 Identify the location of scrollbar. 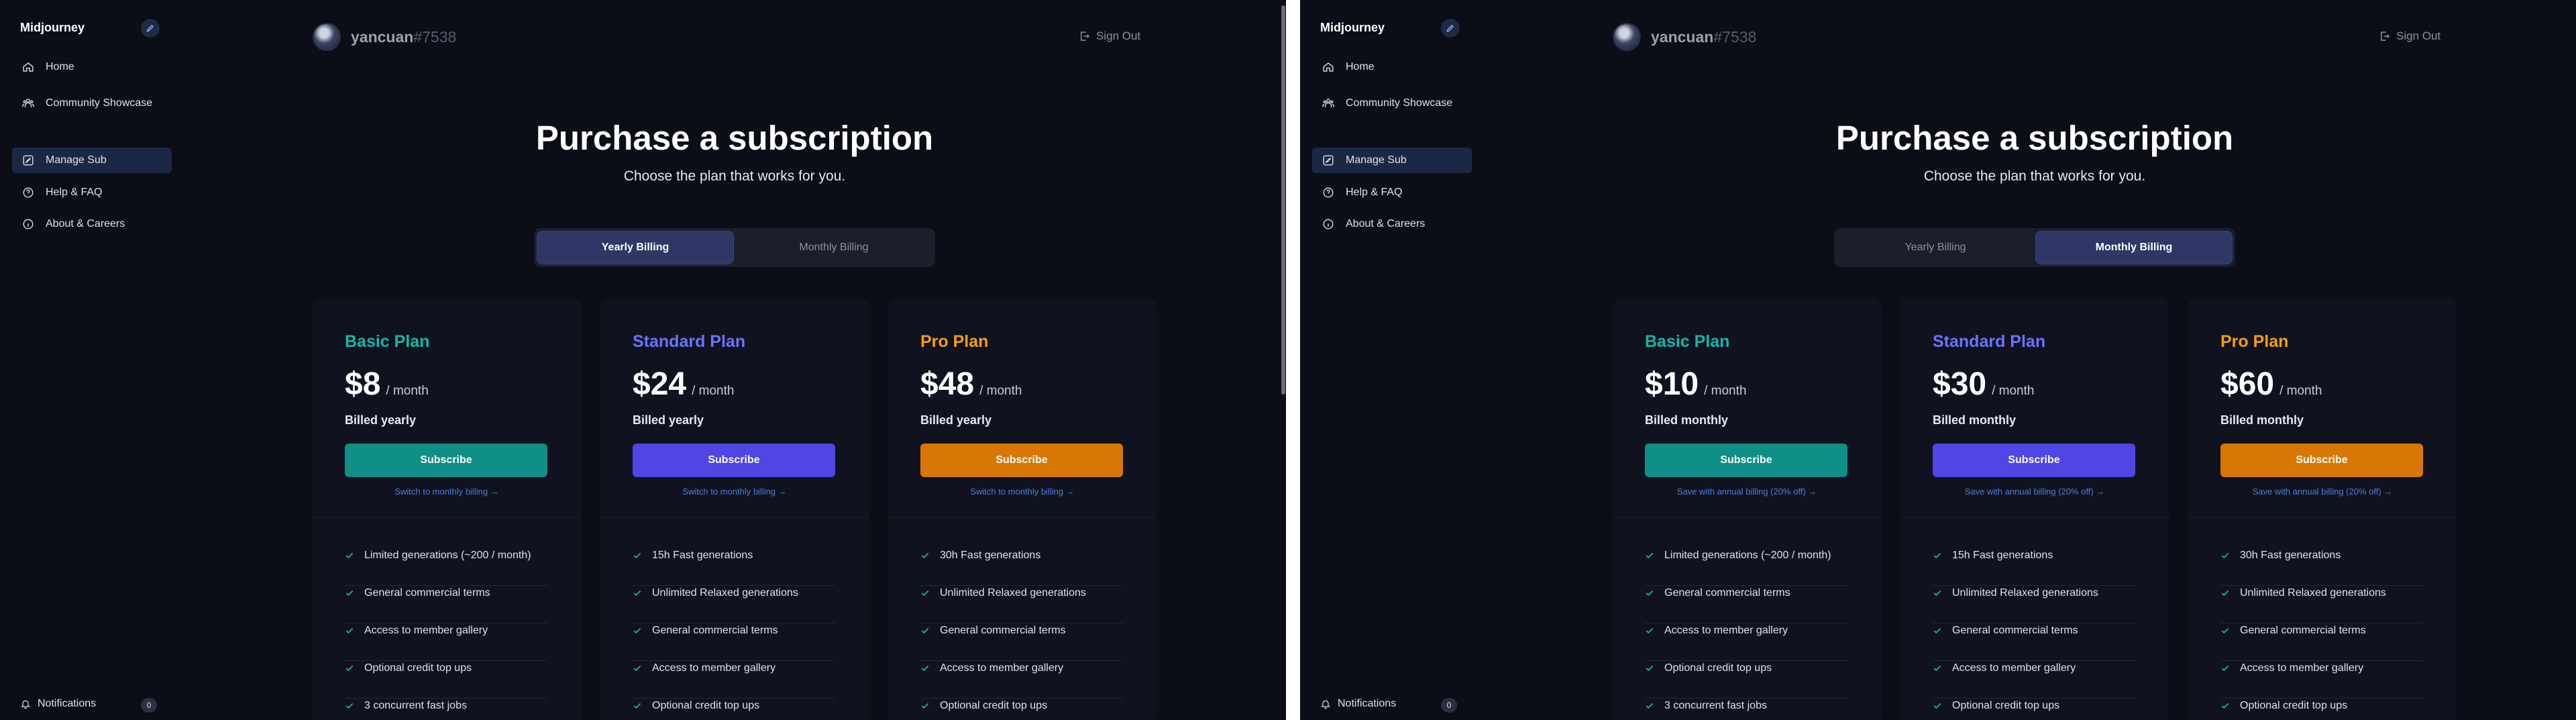
(1283, 200).